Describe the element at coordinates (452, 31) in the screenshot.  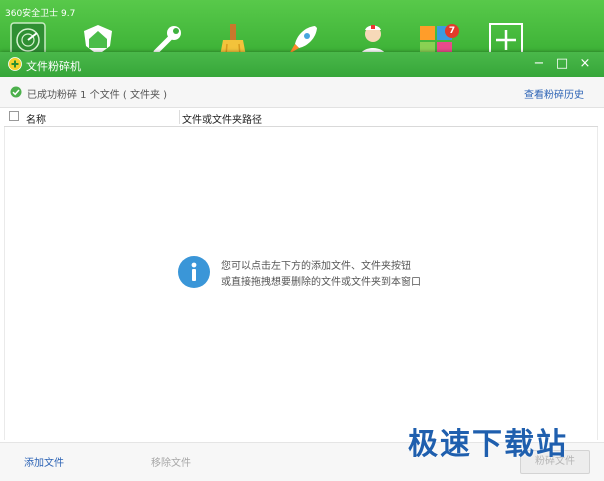
I see `notification-badge: 7` at that location.